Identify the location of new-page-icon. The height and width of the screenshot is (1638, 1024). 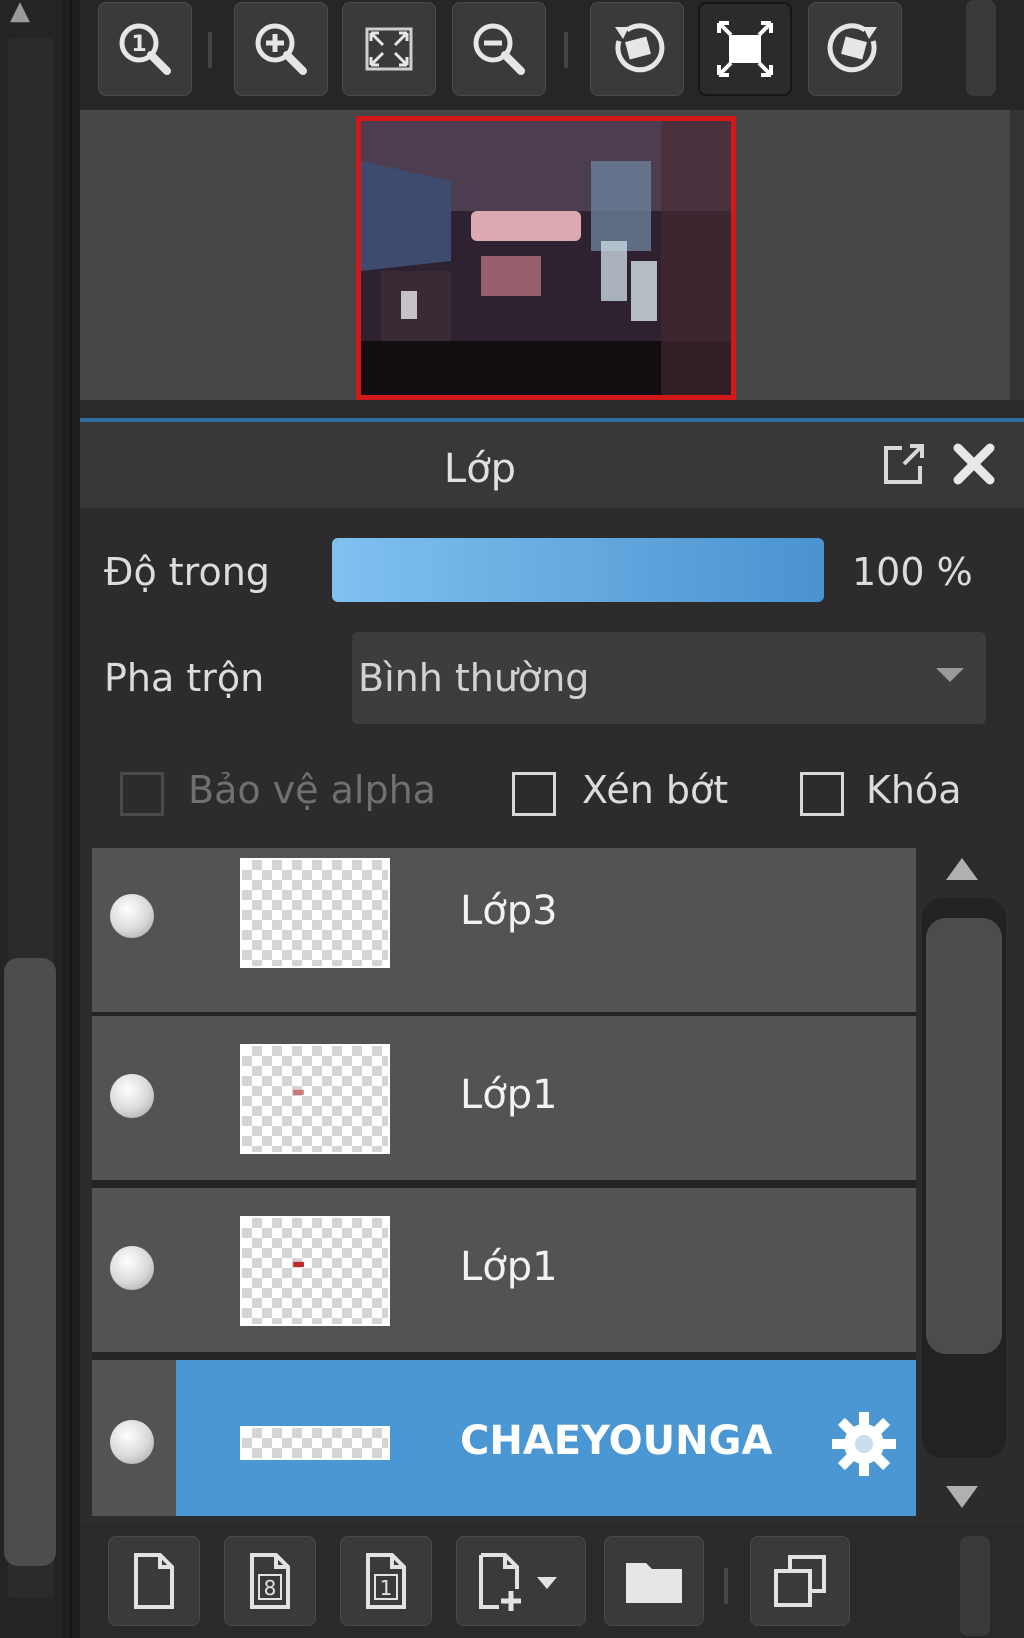
(154, 1581).